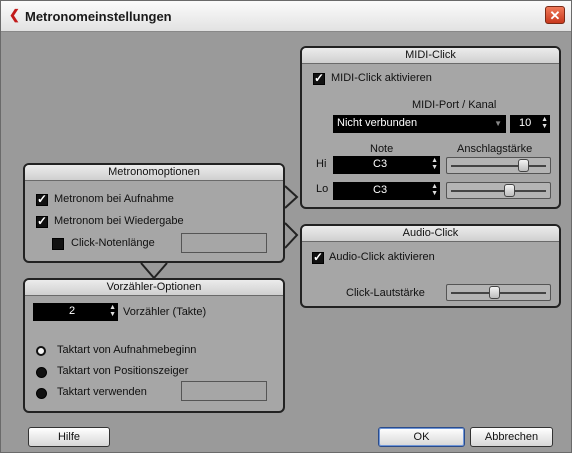  I want to click on hi-note-field: C3 ▲ ▼, so click(386, 165).